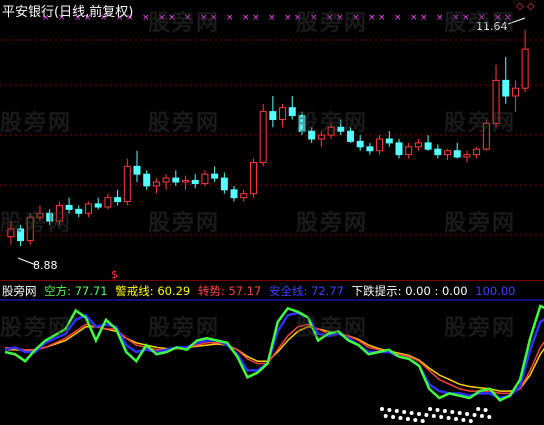 The width and height of the screenshot is (544, 425). Describe the element at coordinates (19, 291) in the screenshot. I see `indicator-name: 股旁网` at that location.